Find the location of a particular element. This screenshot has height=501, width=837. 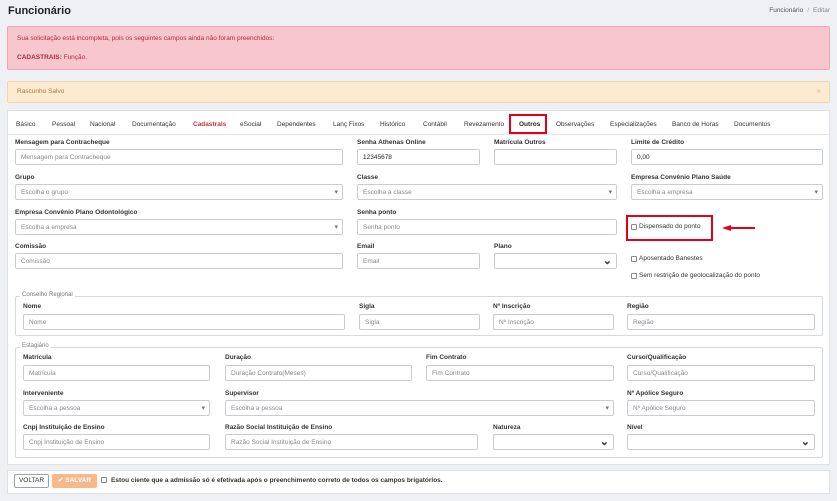

close-icon: × is located at coordinates (818, 91).